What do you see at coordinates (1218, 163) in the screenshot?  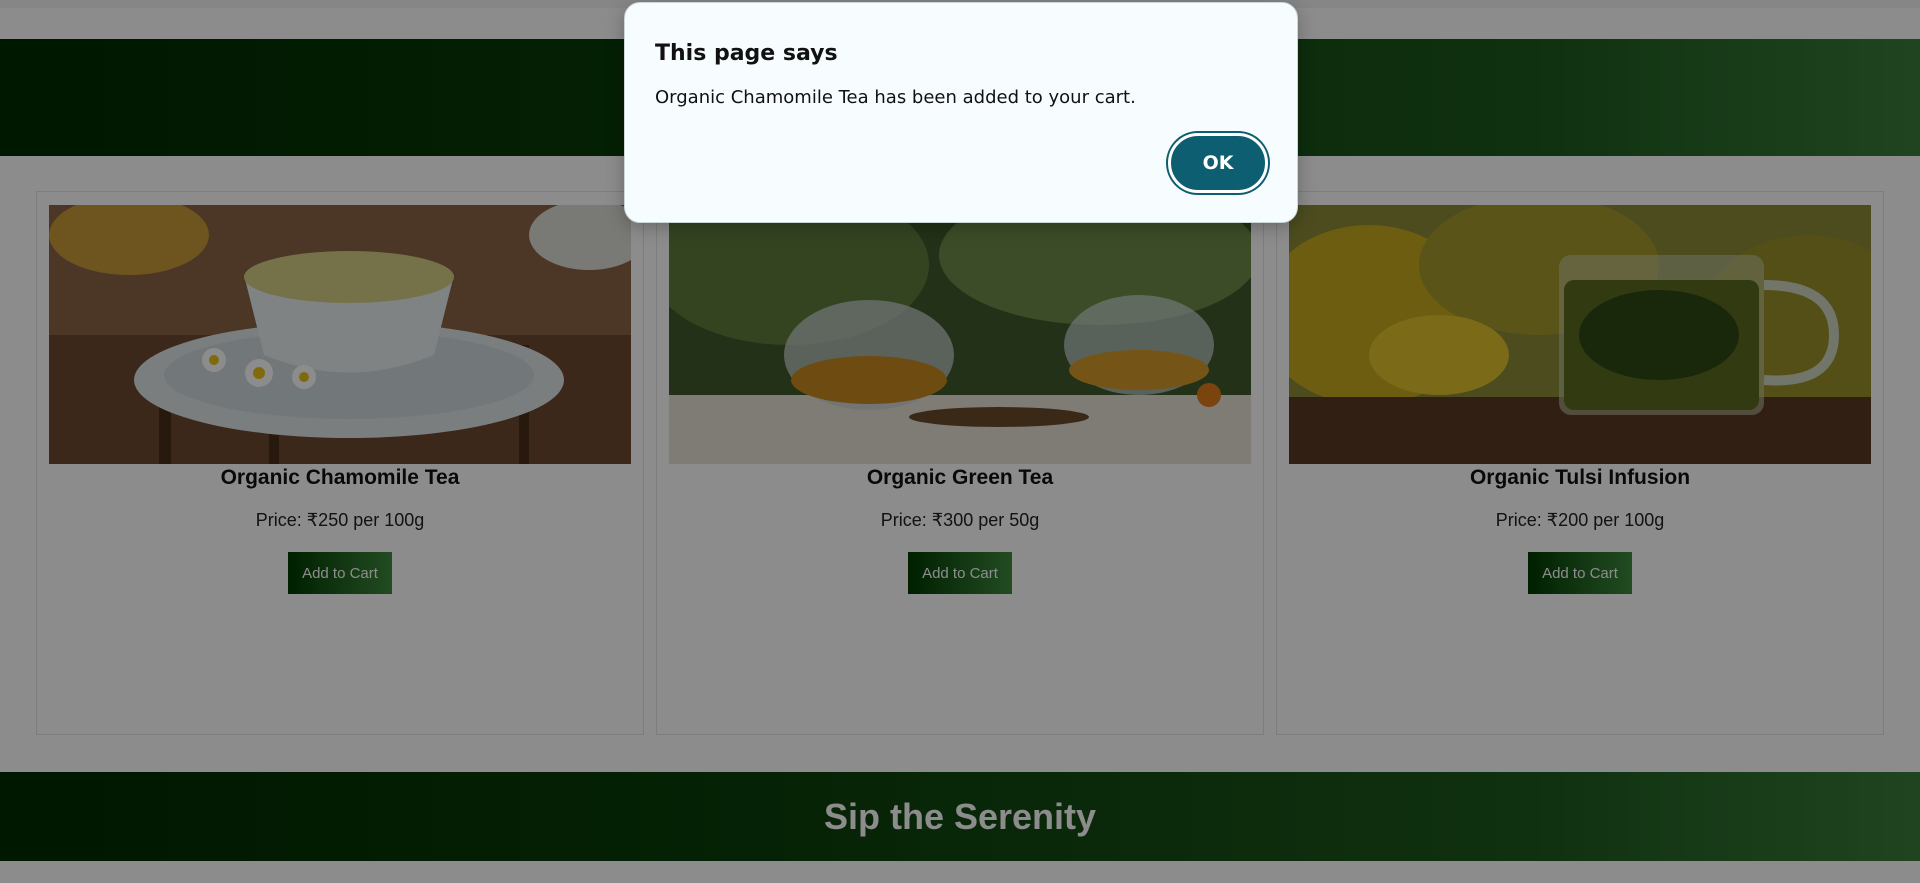 I see `ok-button: OK` at bounding box center [1218, 163].